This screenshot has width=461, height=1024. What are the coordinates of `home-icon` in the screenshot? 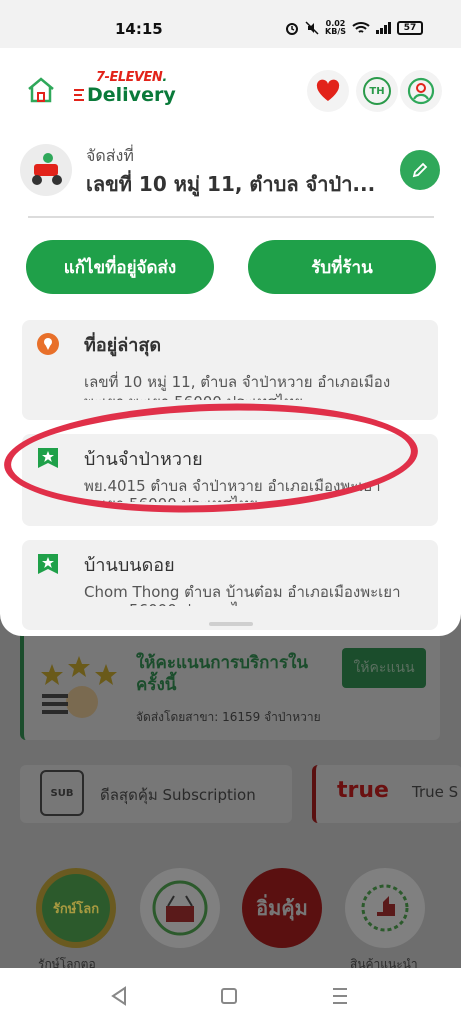 It's located at (41, 90).